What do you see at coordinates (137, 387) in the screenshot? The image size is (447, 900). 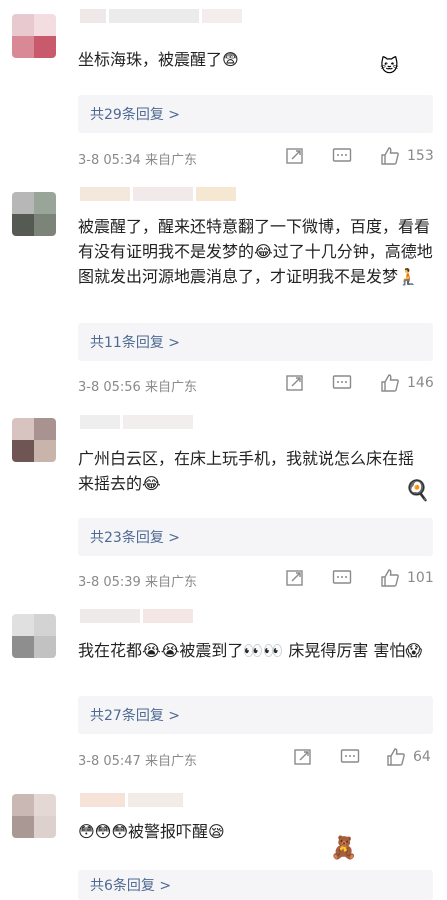 I see `timestamp-location: 3-8 05:56 来自广东` at bounding box center [137, 387].